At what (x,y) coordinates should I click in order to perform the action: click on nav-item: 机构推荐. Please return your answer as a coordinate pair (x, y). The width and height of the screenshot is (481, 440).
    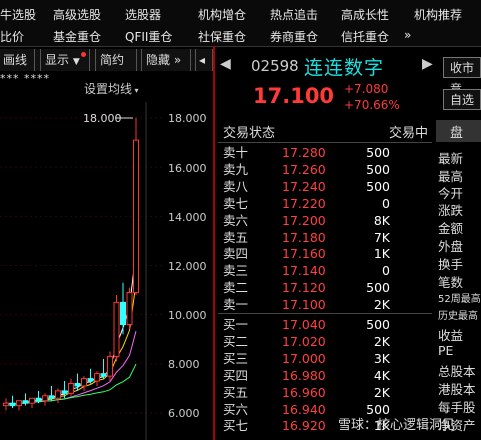
    Looking at the image, I should click on (438, 14).